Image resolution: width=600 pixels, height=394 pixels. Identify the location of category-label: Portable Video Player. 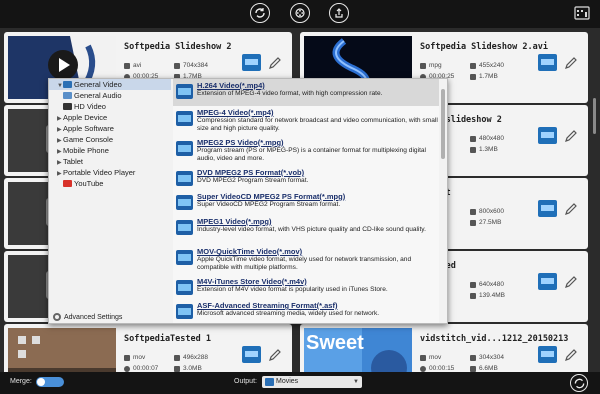
(99, 172).